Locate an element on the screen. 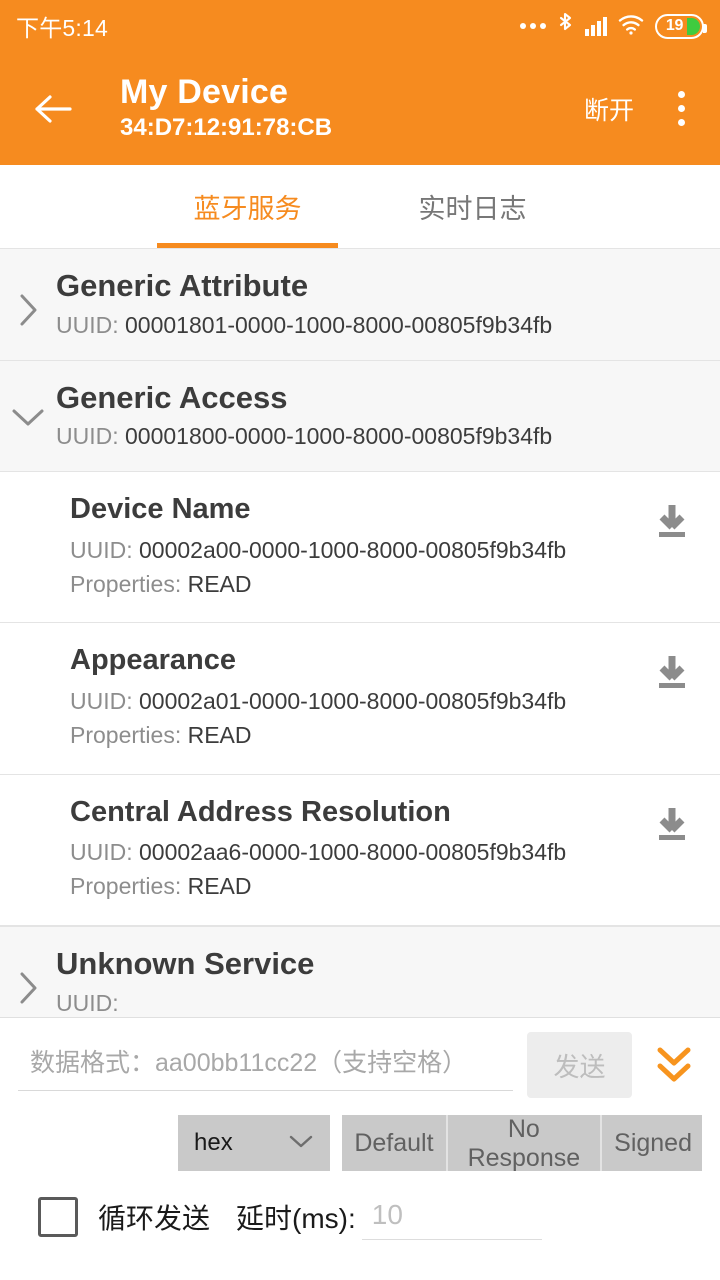 The image size is (720, 1280). tab-bar: 蓝牙服务 实时日志 is located at coordinates (360, 206).